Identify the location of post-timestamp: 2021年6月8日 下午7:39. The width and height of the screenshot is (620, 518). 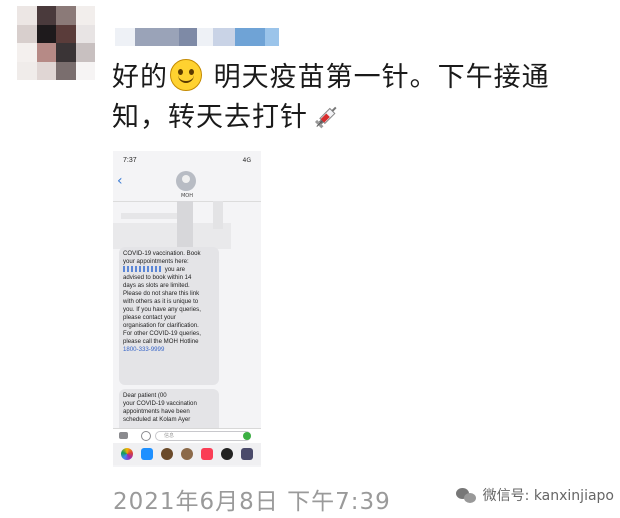
(252, 502).